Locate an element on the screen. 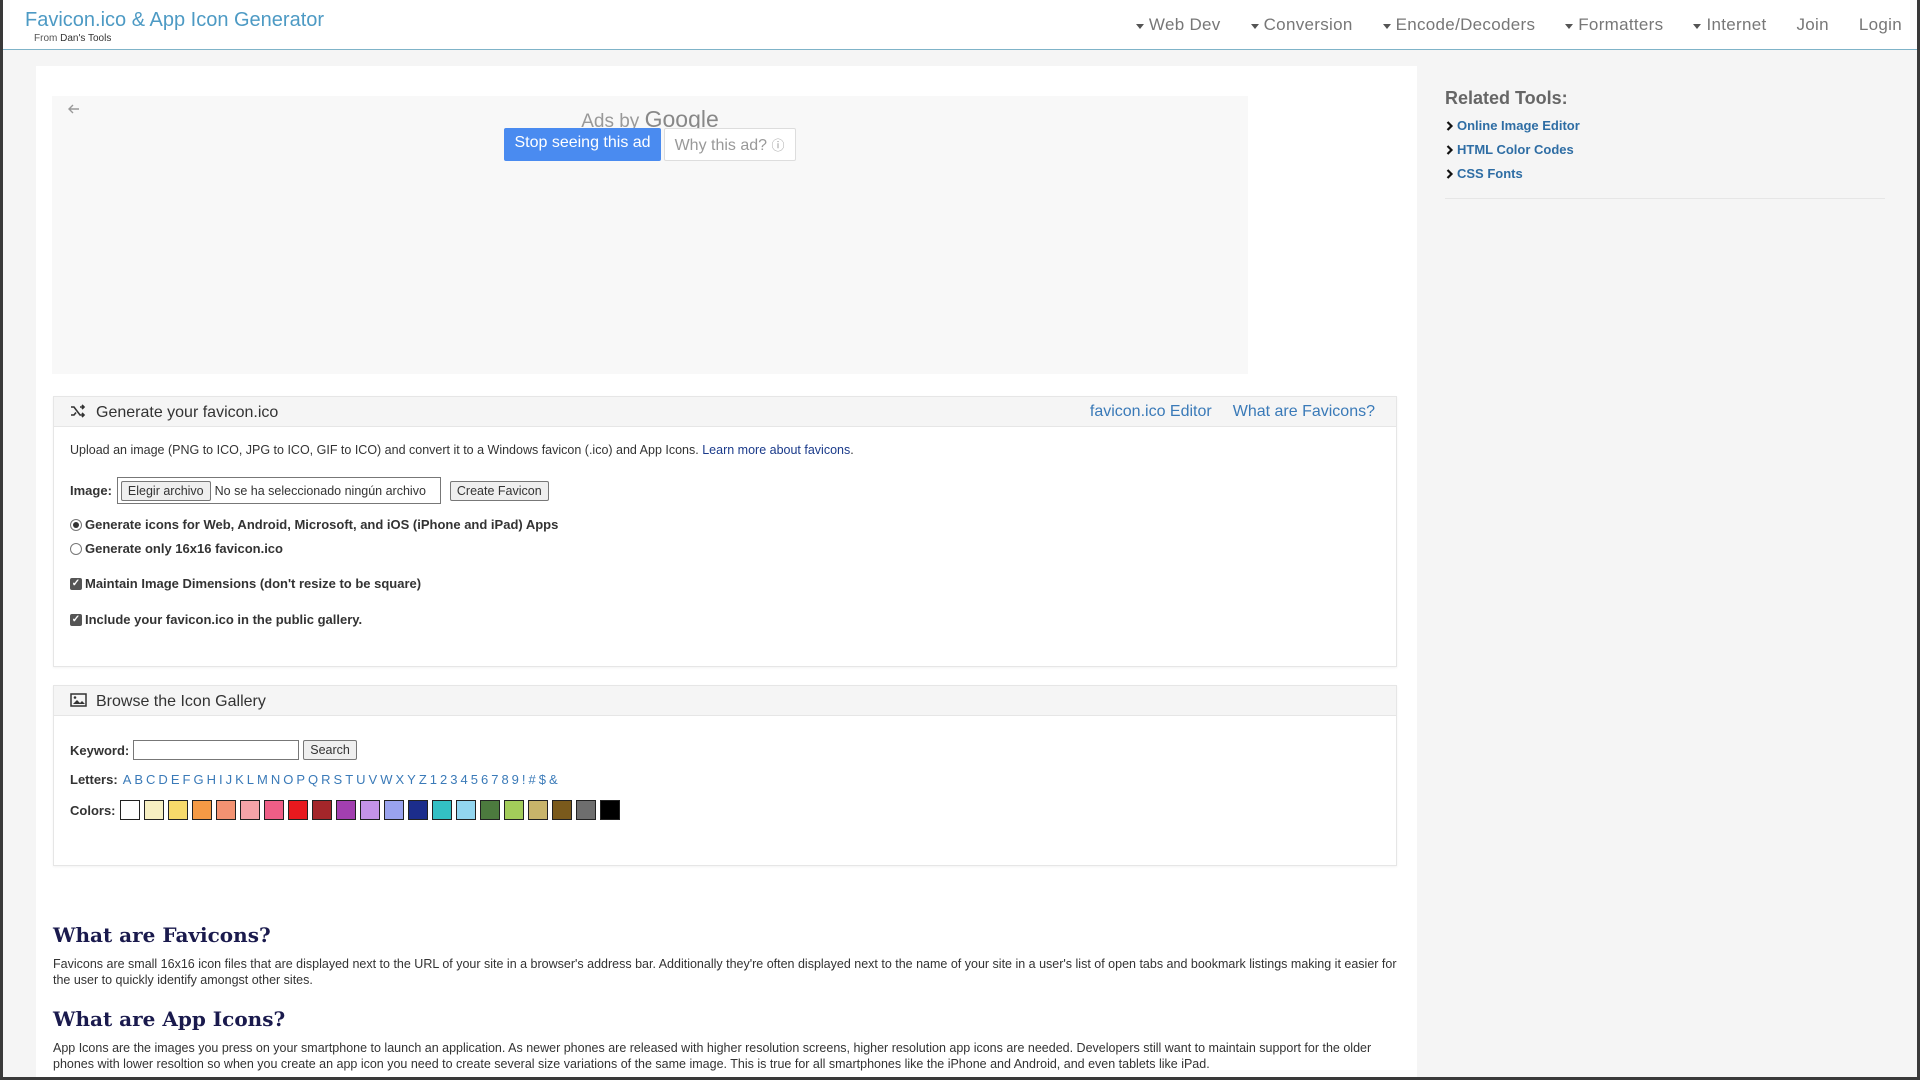  letter-link: P is located at coordinates (300, 779).